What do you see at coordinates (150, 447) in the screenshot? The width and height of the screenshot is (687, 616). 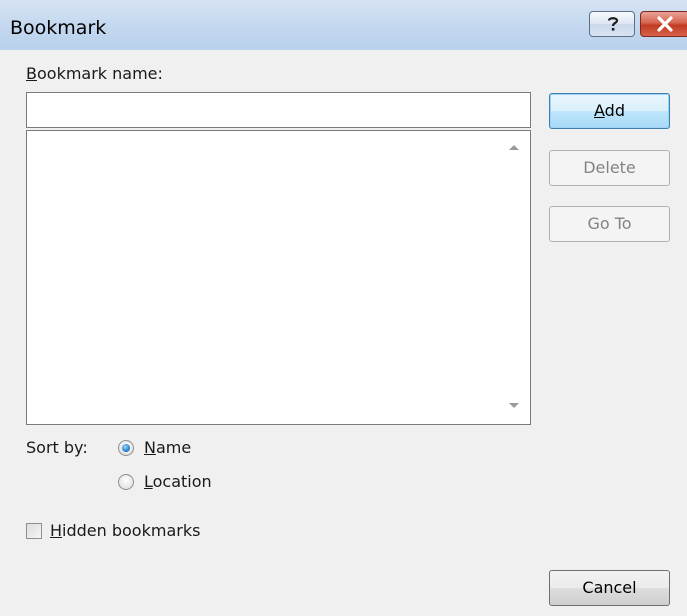 I see `sort-name-mnemonic: N` at bounding box center [150, 447].